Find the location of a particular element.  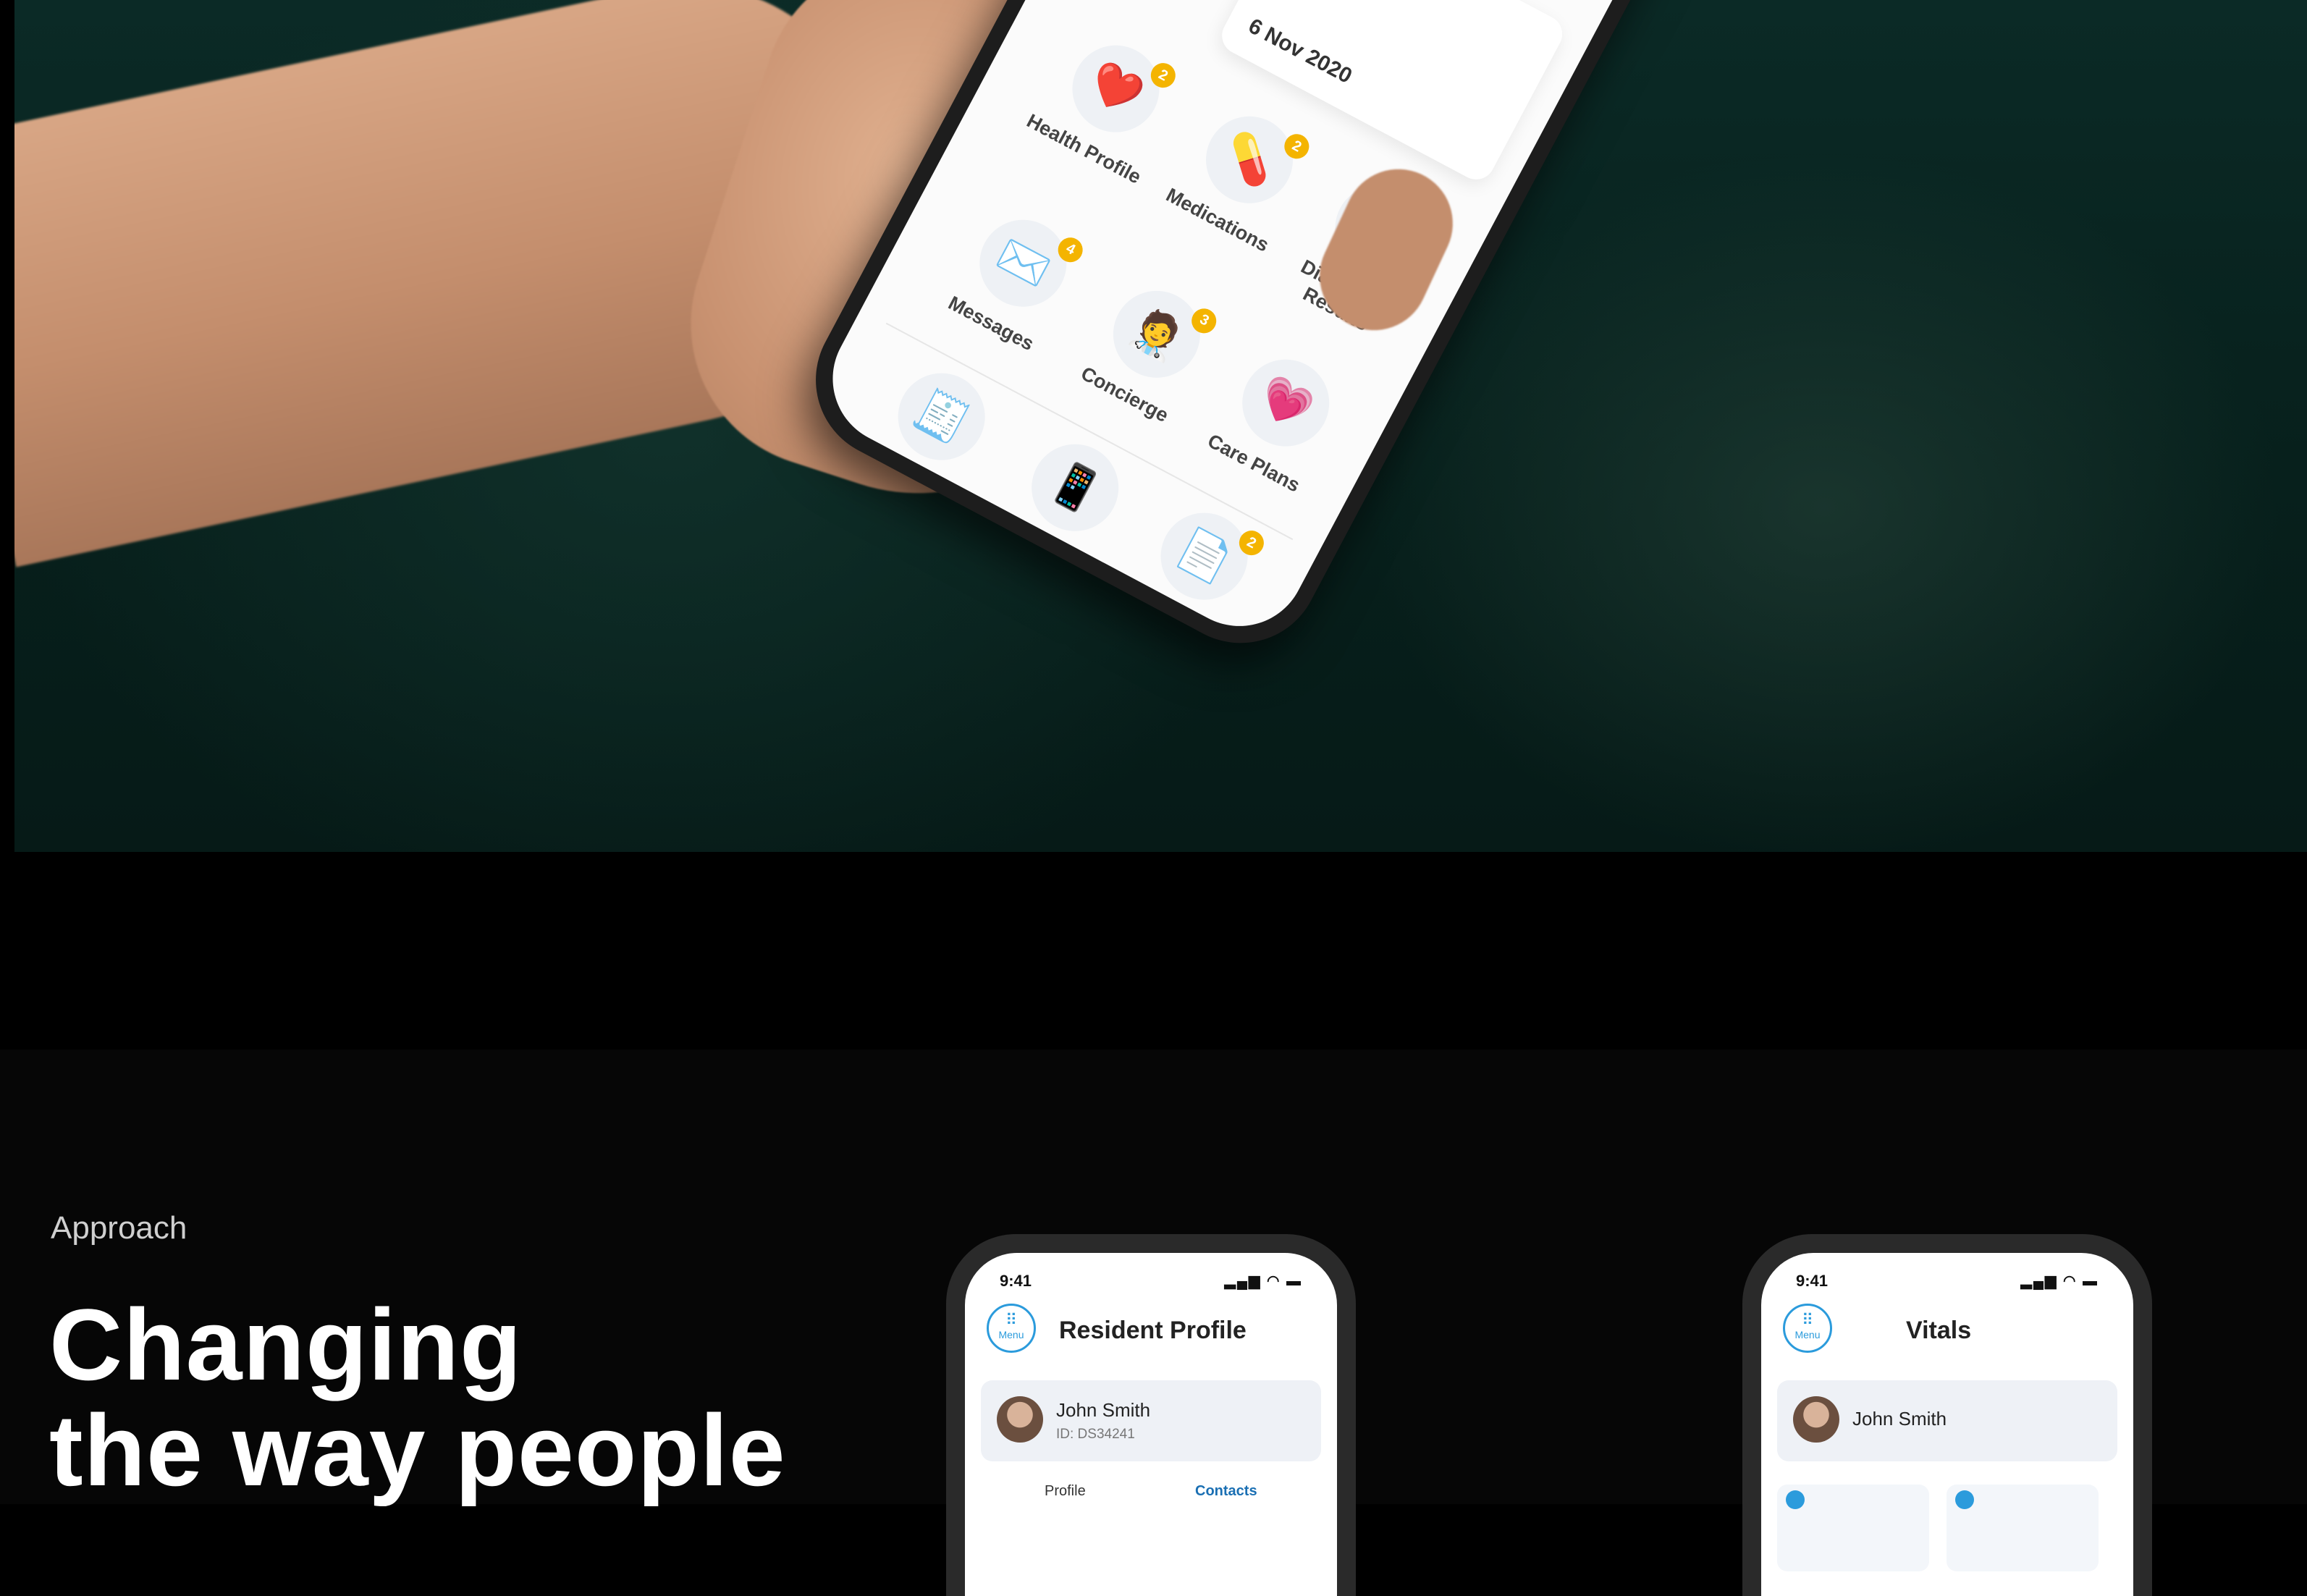

app-tile: 📅Appointments is located at coordinates (985, 609).